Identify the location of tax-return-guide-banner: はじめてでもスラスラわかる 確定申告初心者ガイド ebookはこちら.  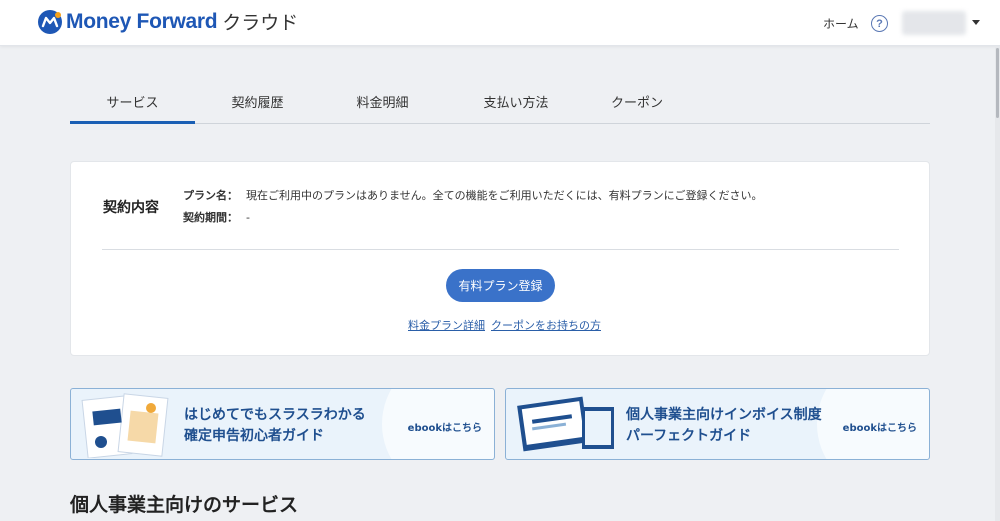
(282, 424).